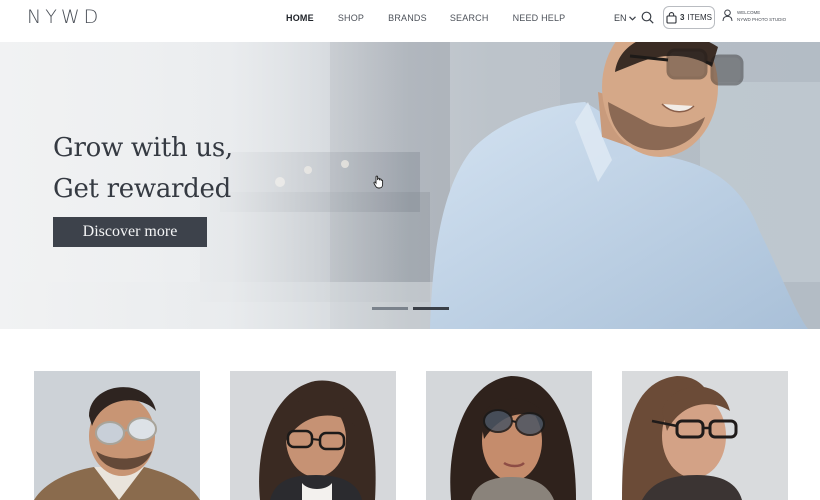  I want to click on carousel-indicators, so click(410, 308).